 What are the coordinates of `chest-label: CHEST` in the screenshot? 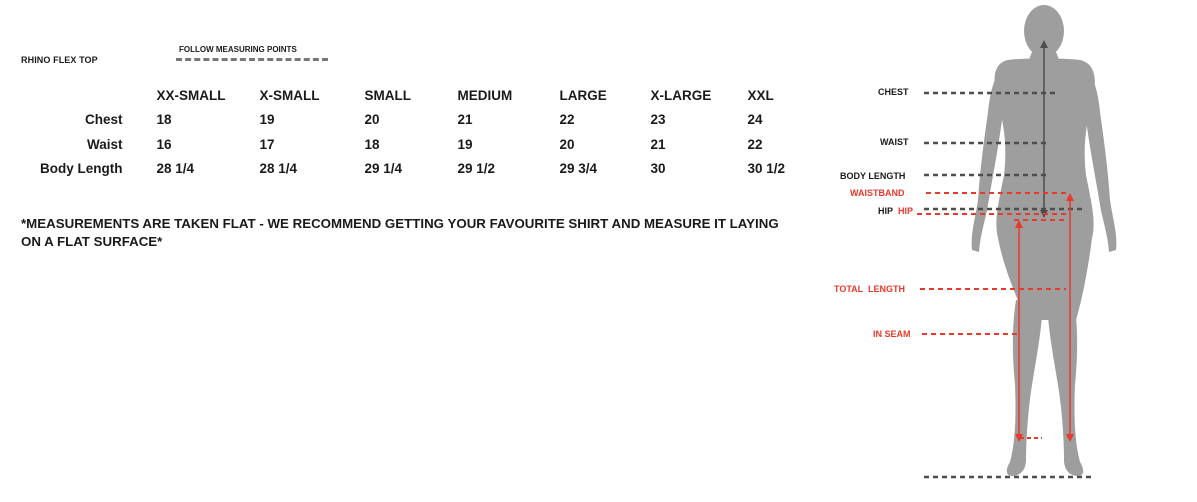 It's located at (893, 92).